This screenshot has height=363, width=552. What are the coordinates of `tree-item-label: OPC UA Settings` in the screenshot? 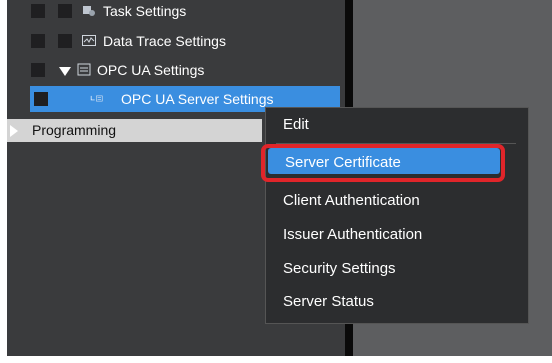 It's located at (151, 70).